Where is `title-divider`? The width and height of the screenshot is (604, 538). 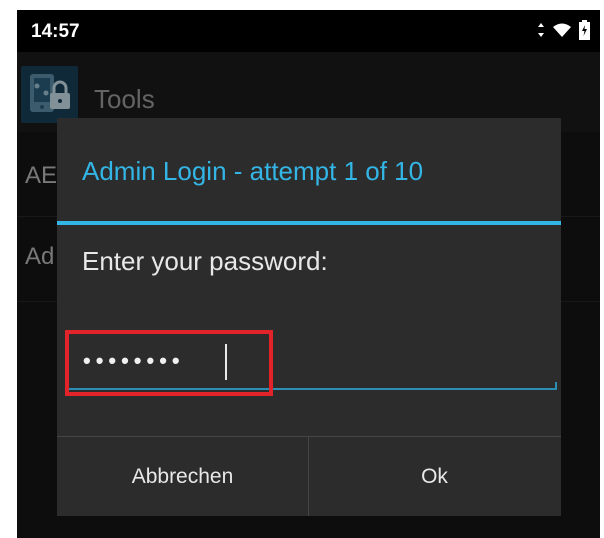 title-divider is located at coordinates (309, 223).